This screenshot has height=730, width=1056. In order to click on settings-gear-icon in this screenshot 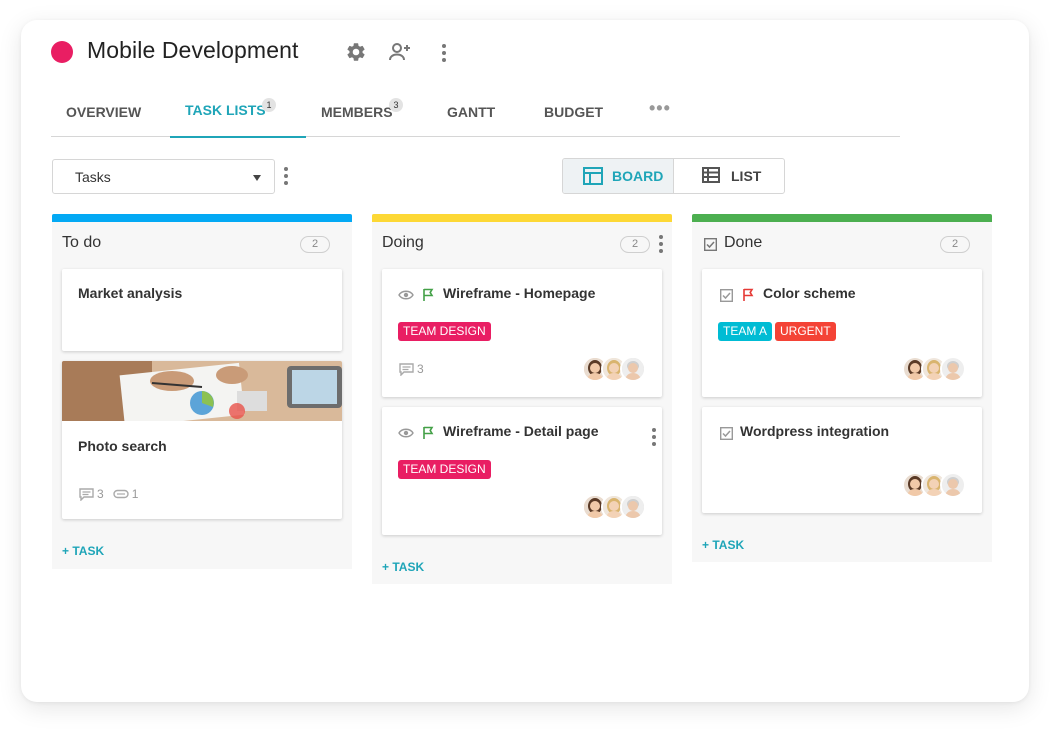, I will do `click(356, 52)`.